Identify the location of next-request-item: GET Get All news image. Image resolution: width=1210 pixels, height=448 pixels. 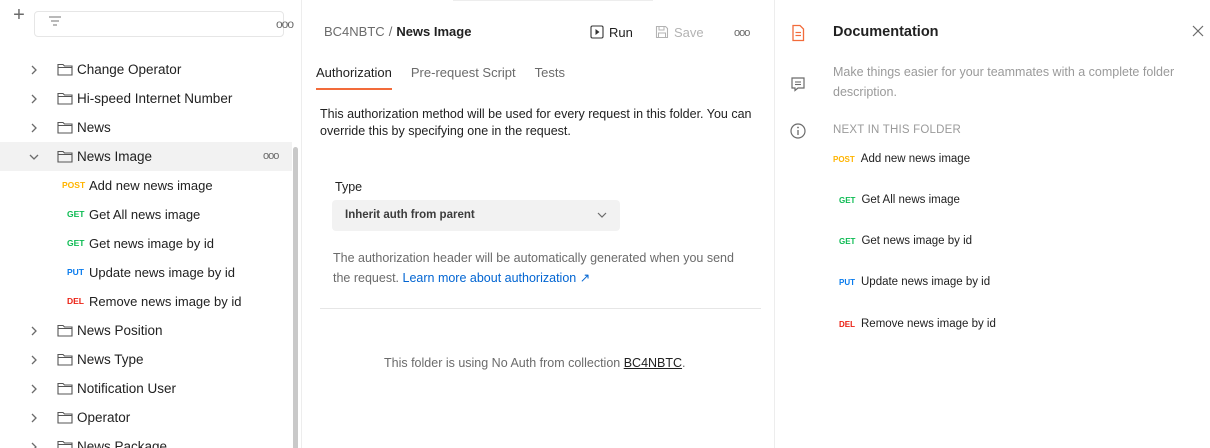
(899, 200).